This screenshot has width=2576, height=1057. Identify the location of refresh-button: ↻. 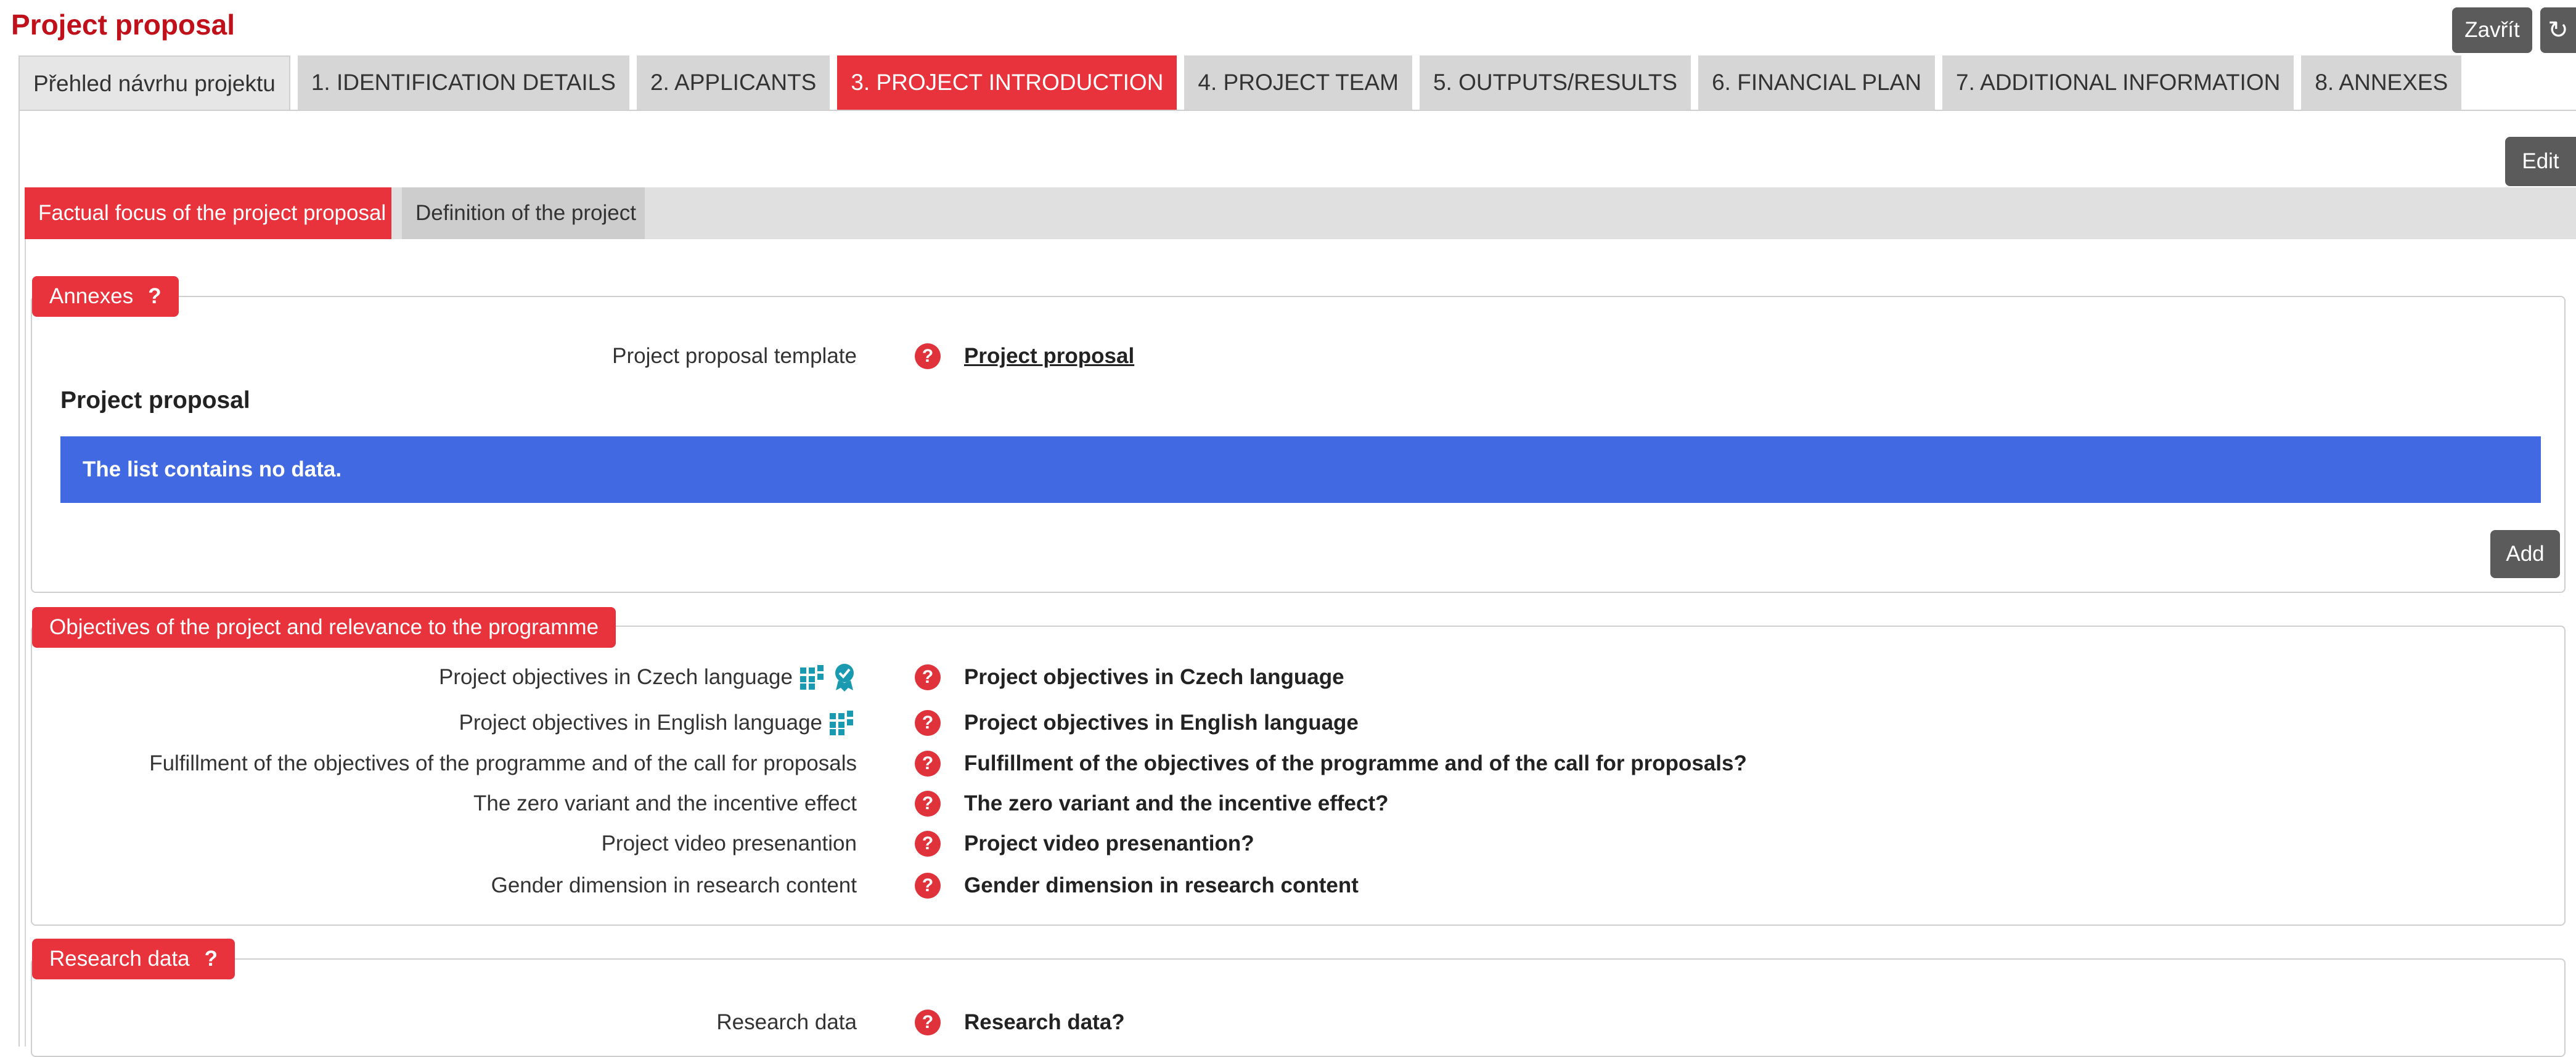
(2558, 30).